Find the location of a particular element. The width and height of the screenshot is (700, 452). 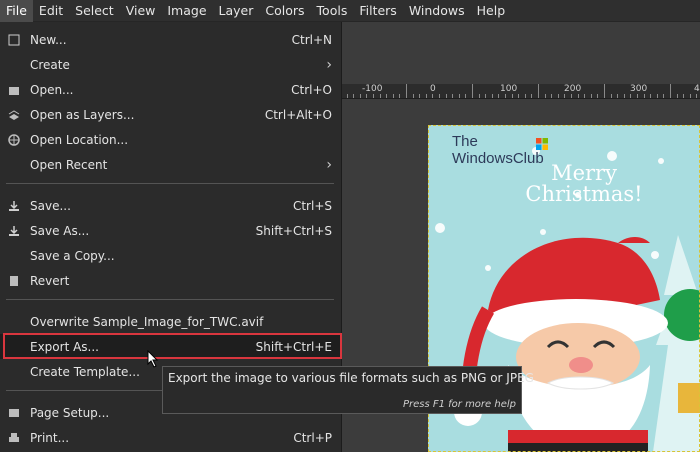

save-icon is located at coordinates (14, 206).